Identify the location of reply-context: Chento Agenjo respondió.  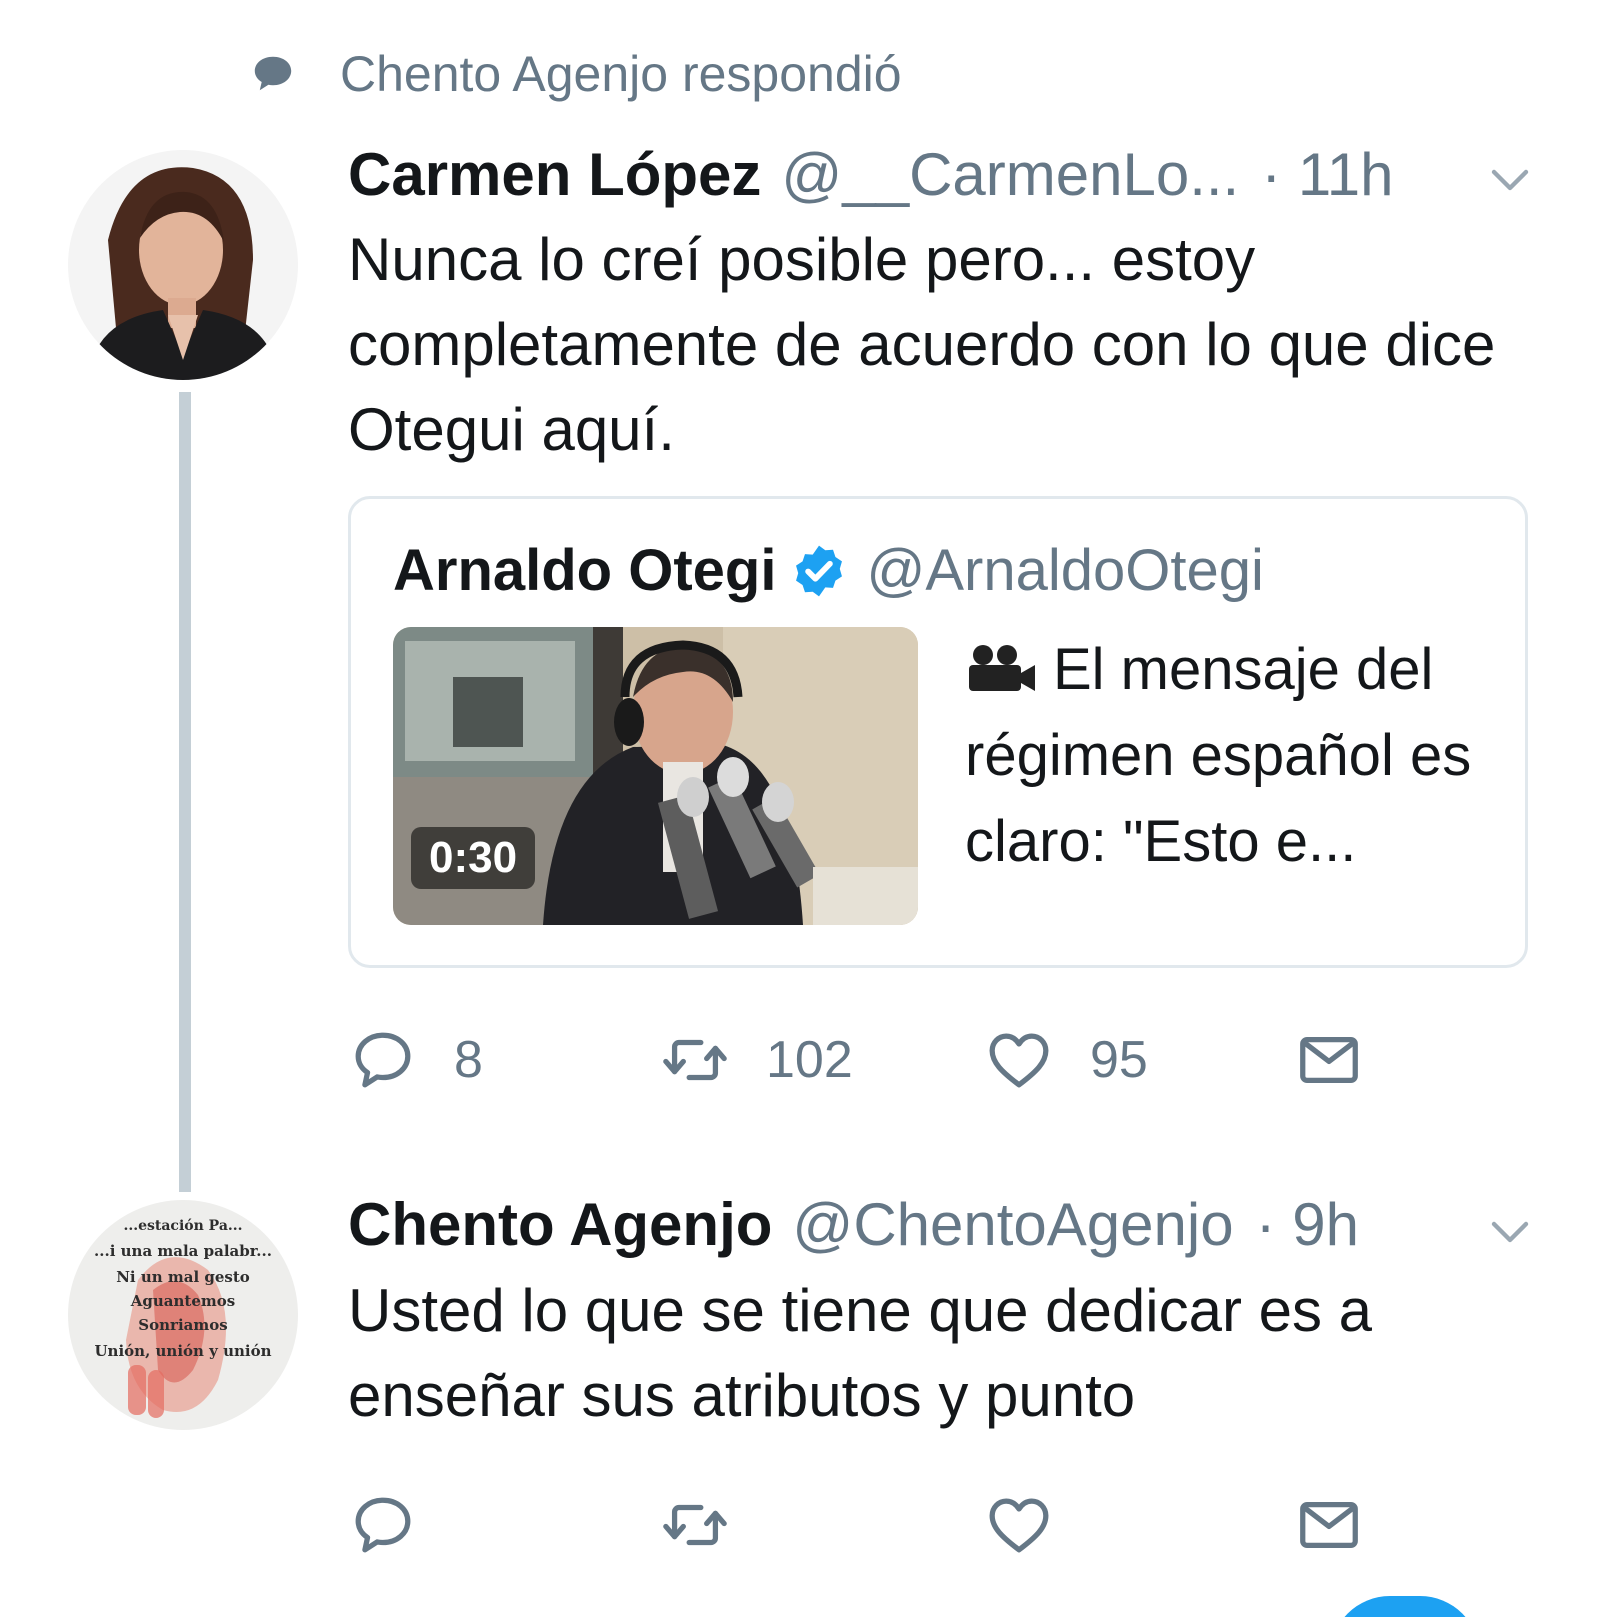
(576, 74).